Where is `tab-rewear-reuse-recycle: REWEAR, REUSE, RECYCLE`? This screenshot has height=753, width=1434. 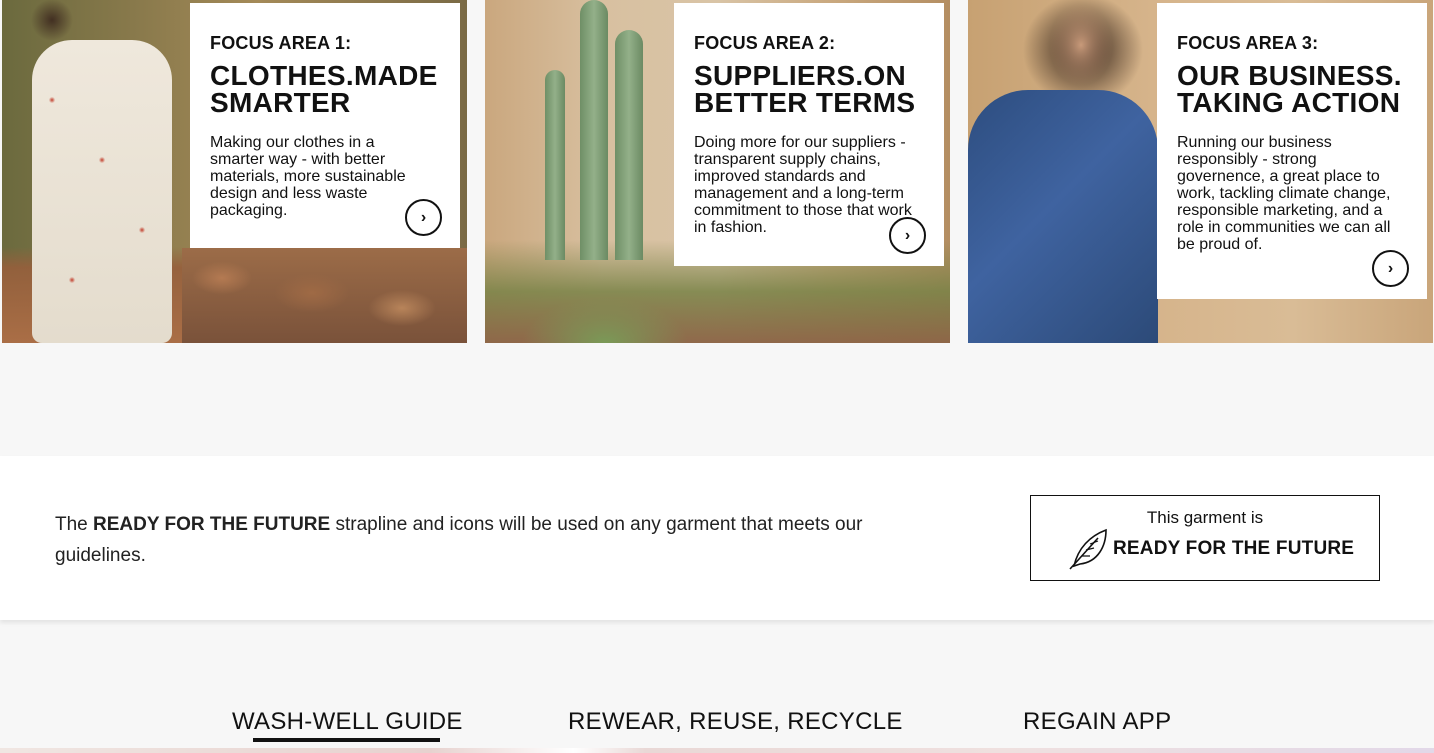
tab-rewear-reuse-recycle: REWEAR, REUSE, RECYCLE is located at coordinates (735, 722).